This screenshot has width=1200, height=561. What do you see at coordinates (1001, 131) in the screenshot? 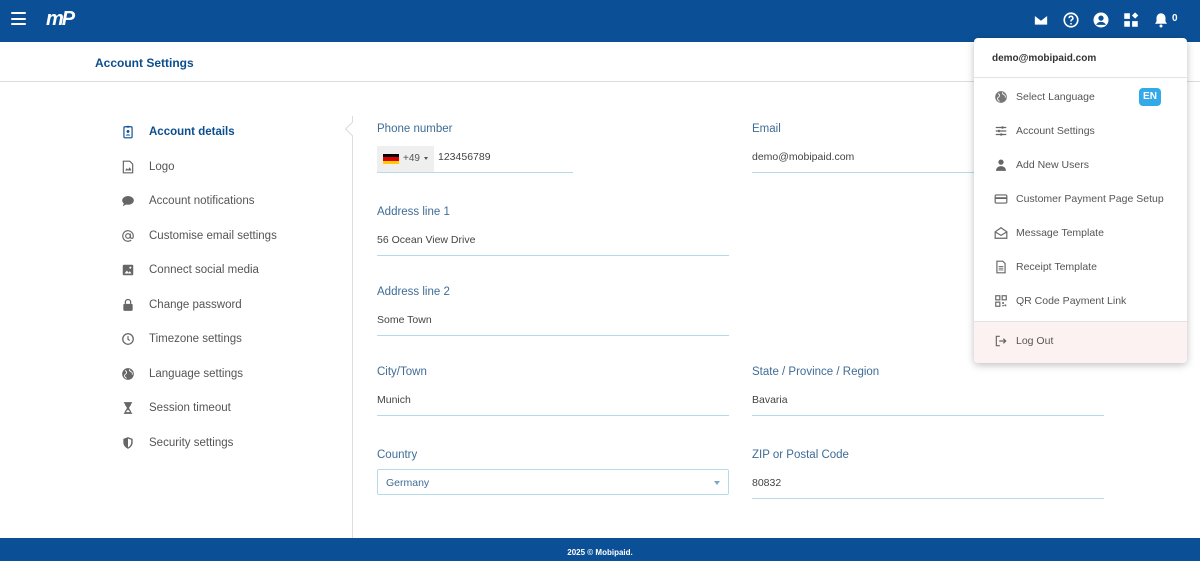
I see `sliders-icon` at bounding box center [1001, 131].